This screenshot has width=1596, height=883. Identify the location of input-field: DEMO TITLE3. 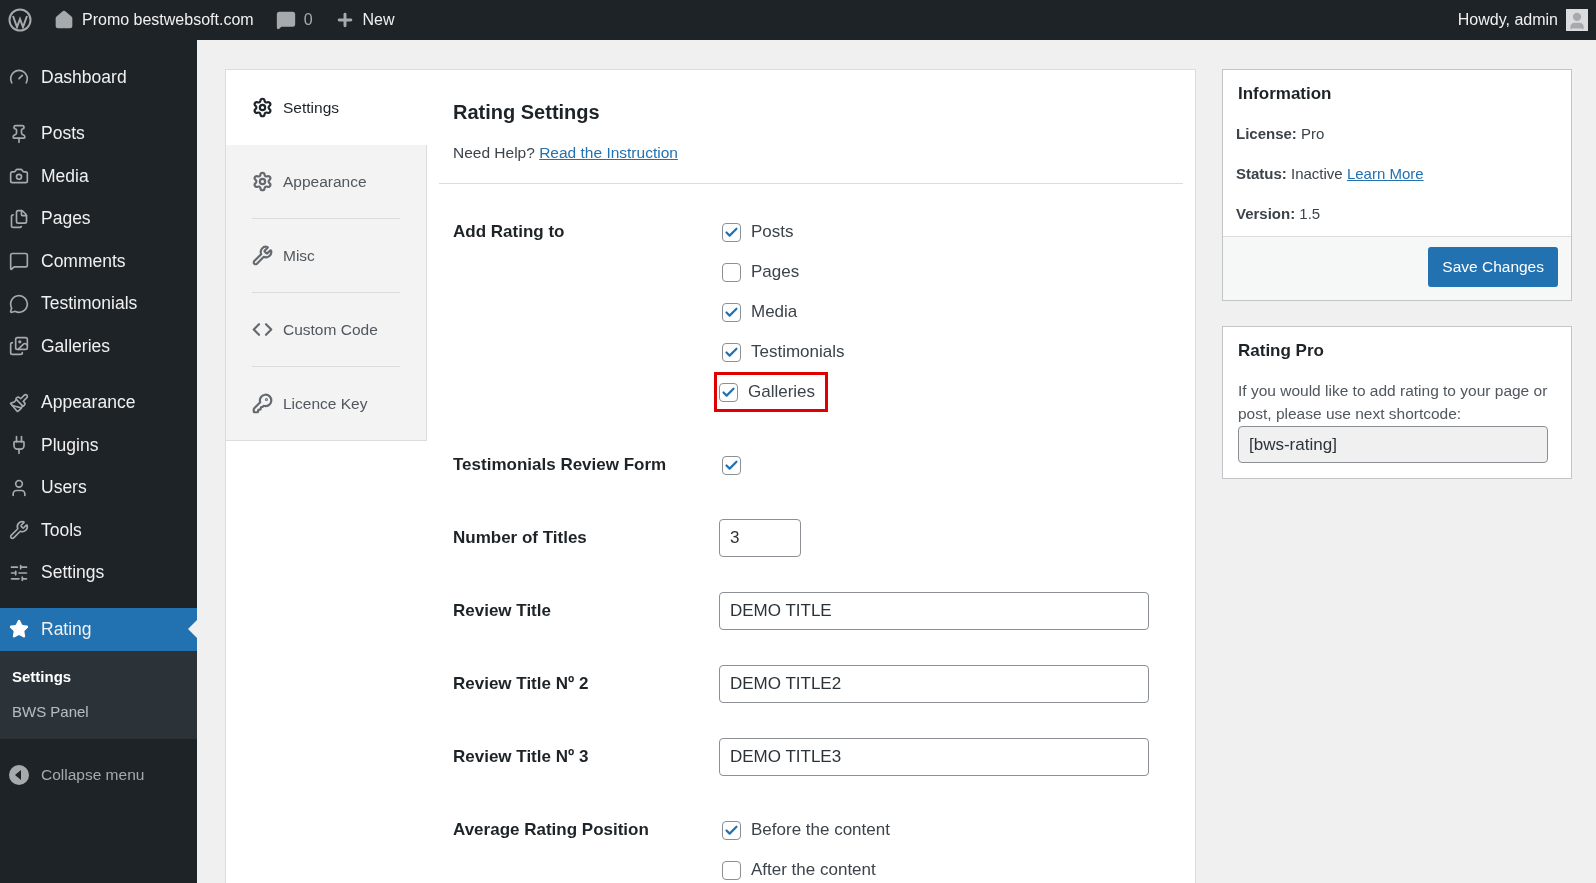
(934, 757).